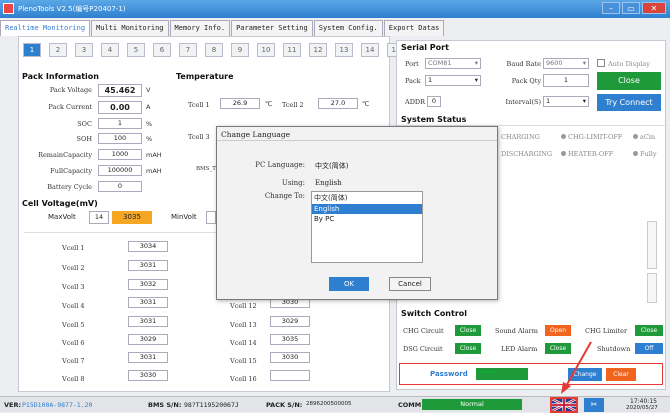  What do you see at coordinates (240, 103) in the screenshot?
I see `tcell1-value: 26.9` at bounding box center [240, 103].